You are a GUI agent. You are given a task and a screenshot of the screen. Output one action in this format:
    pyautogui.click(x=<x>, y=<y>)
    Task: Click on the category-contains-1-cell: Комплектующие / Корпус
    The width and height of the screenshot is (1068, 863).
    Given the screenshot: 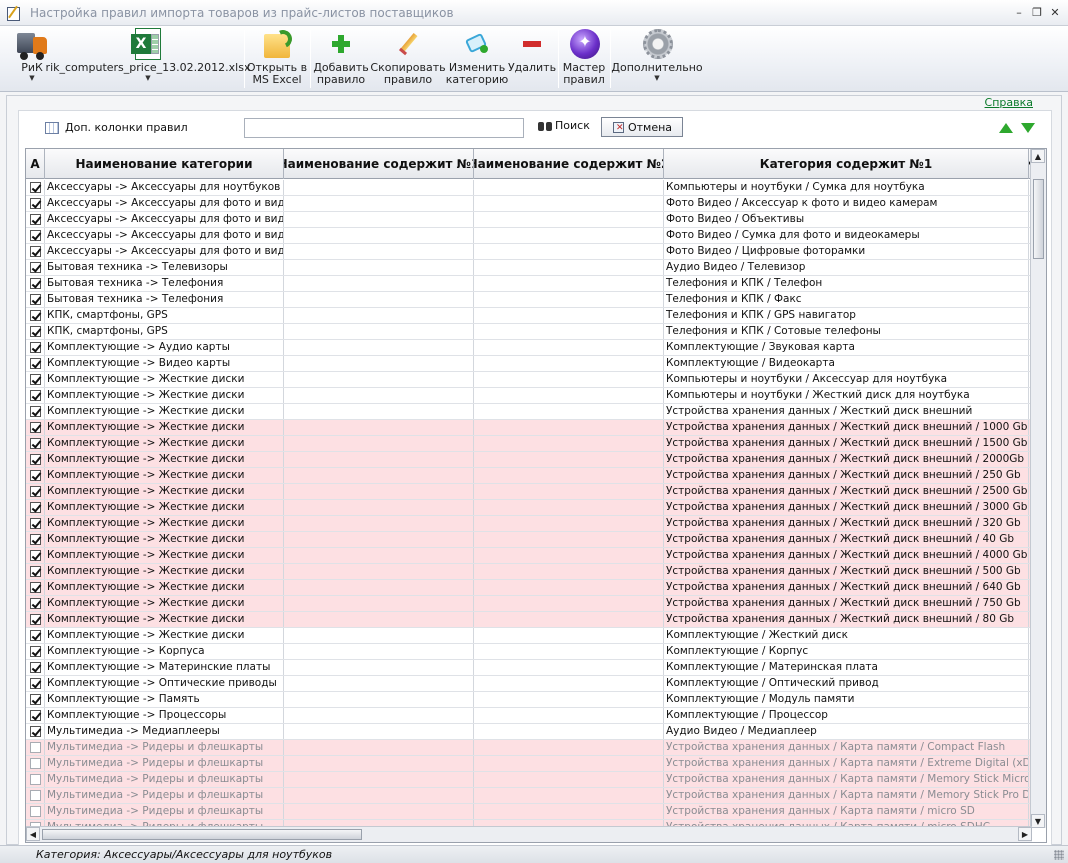 What is the action you would take?
    pyautogui.click(x=846, y=651)
    